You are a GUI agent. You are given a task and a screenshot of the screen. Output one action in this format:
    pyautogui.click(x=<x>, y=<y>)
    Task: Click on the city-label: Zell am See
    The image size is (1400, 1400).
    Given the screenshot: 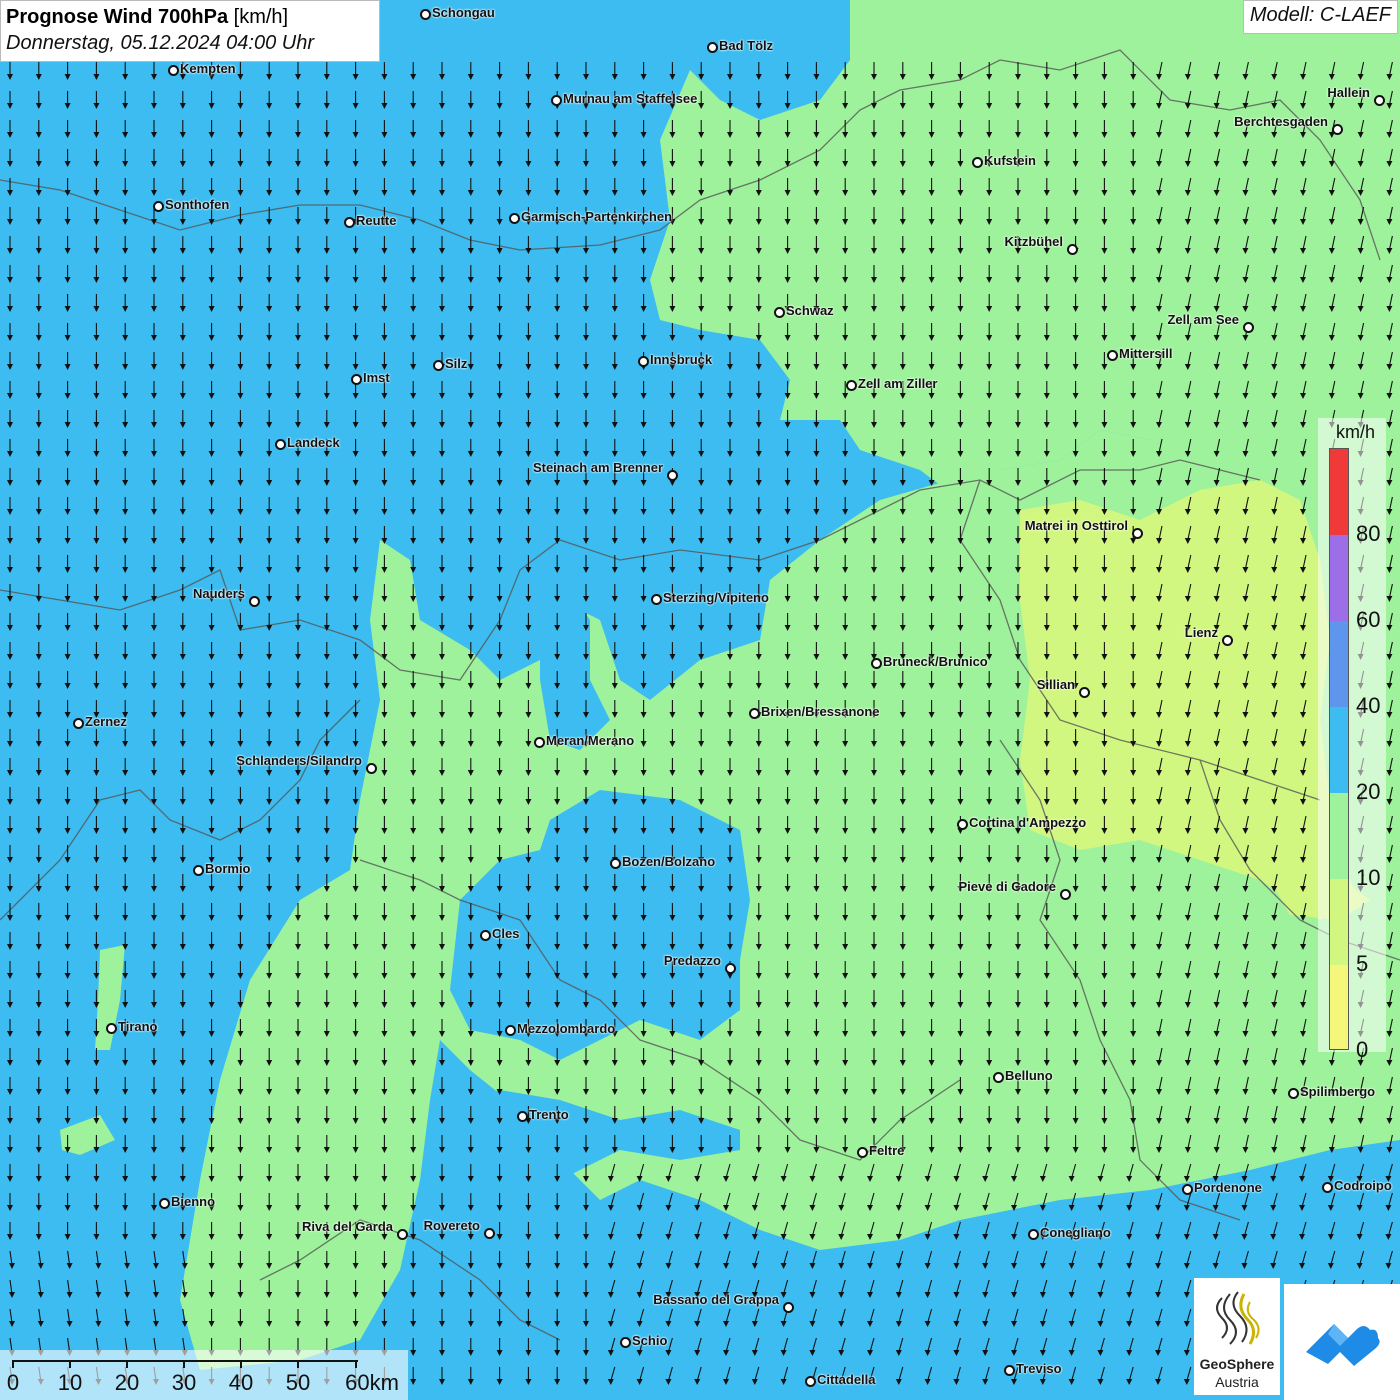 What is the action you would take?
    pyautogui.click(x=1203, y=319)
    